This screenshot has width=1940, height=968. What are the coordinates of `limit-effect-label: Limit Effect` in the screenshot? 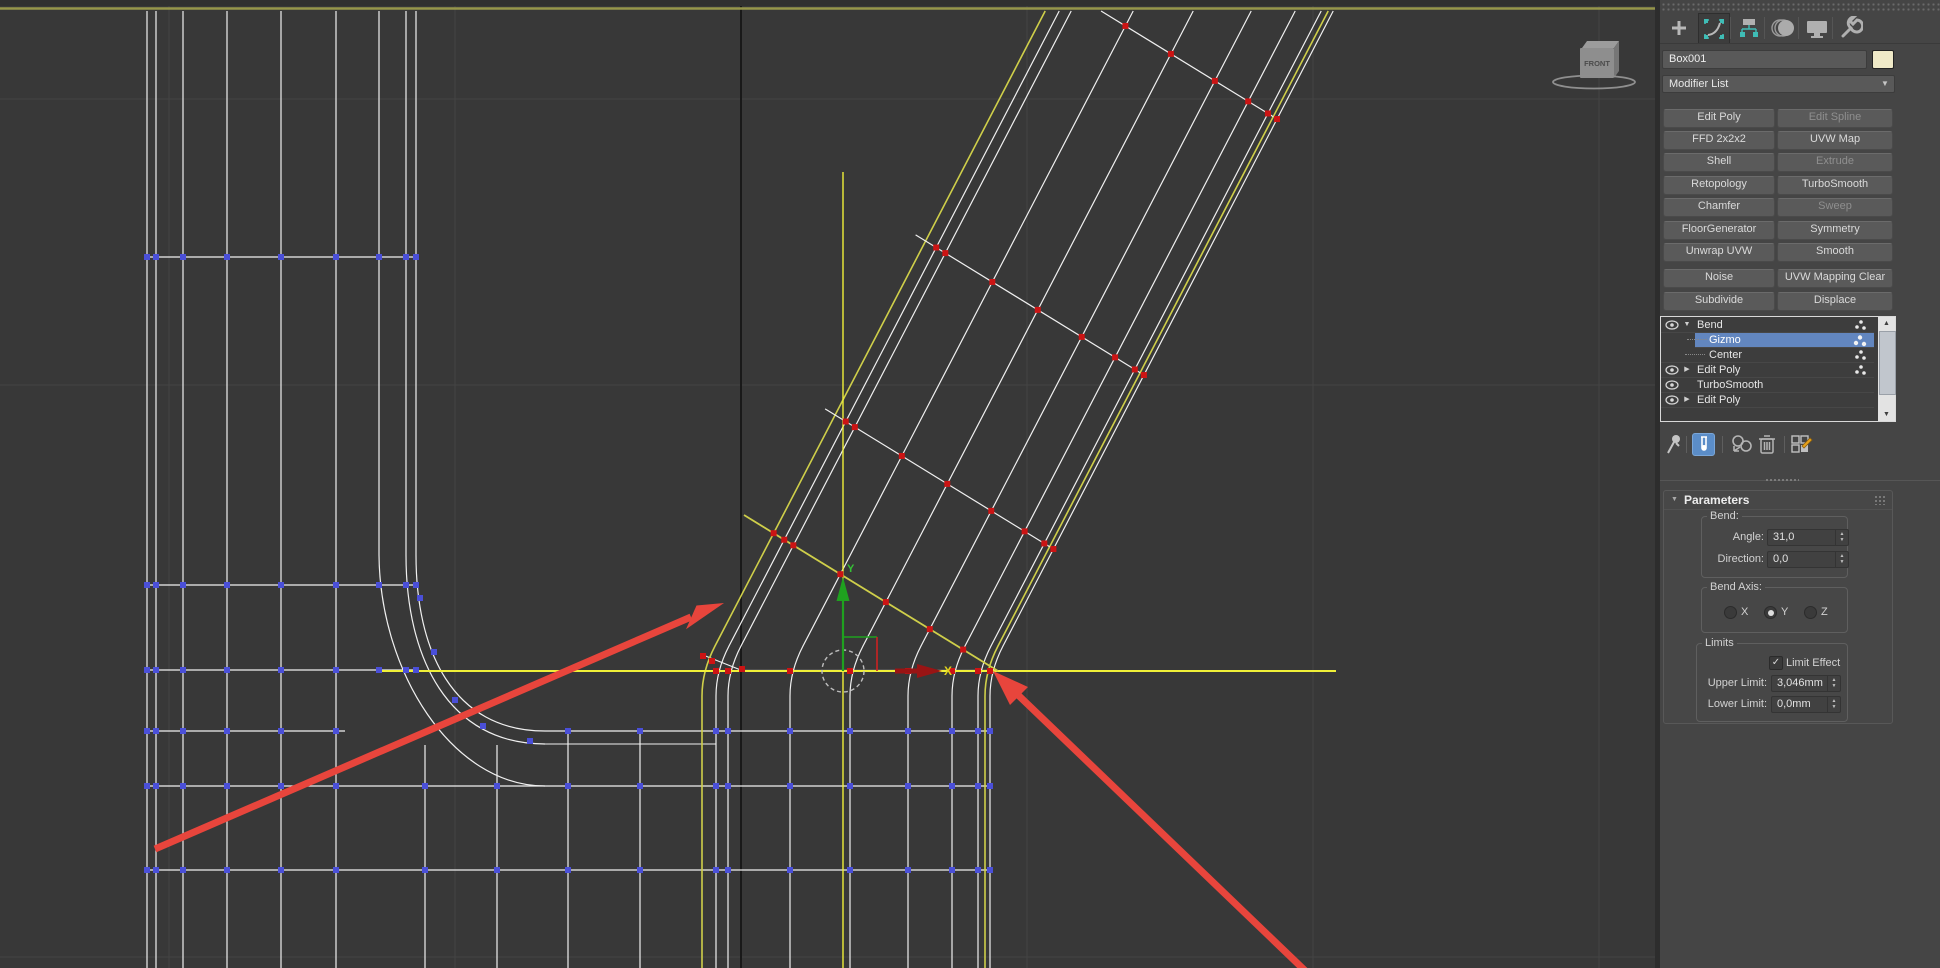 It's located at (1813, 663).